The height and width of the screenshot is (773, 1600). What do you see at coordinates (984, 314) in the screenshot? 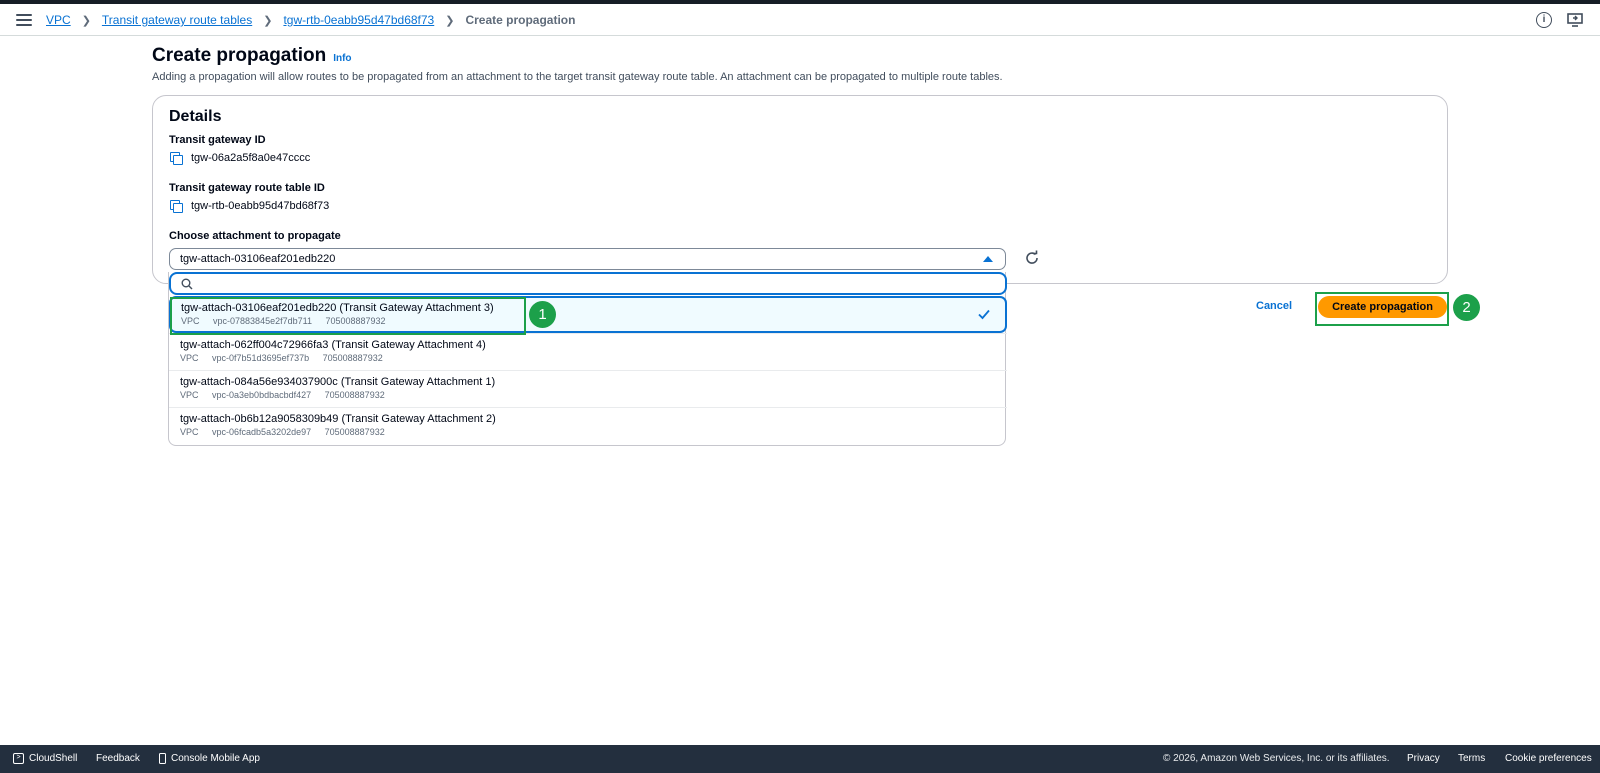
I see `check-icon` at bounding box center [984, 314].